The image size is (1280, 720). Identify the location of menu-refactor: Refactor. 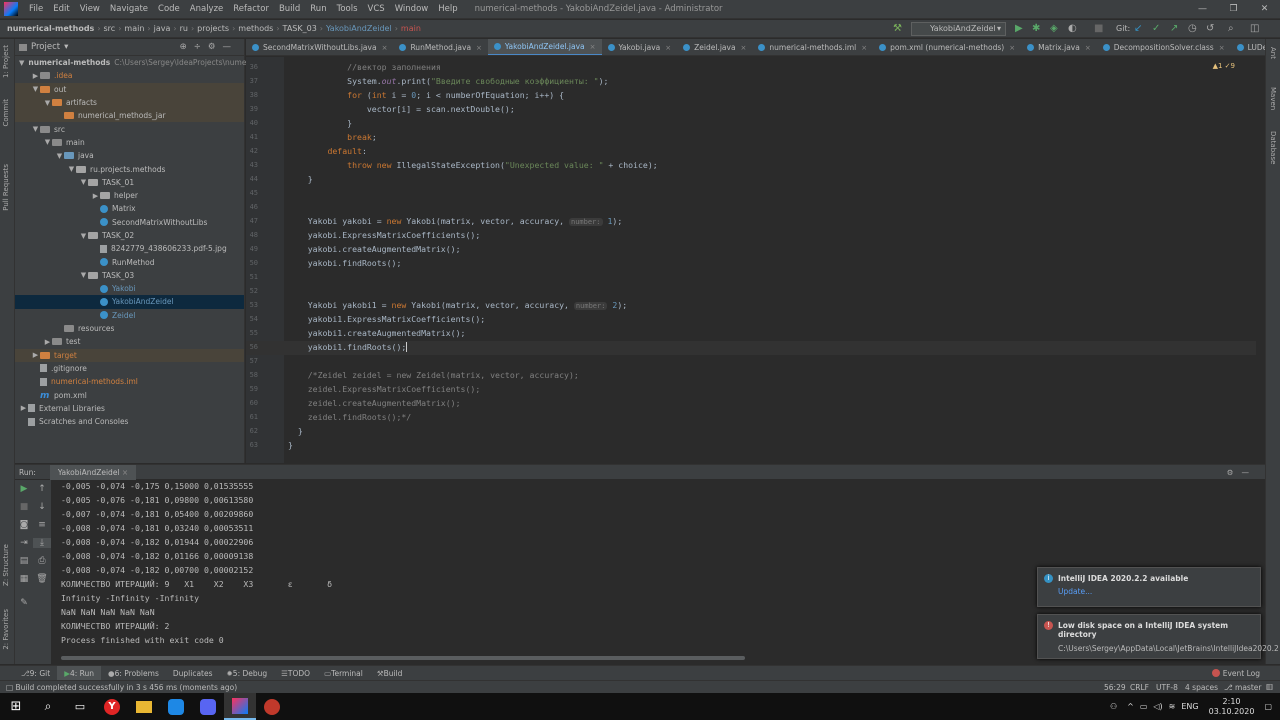
(251, 9).